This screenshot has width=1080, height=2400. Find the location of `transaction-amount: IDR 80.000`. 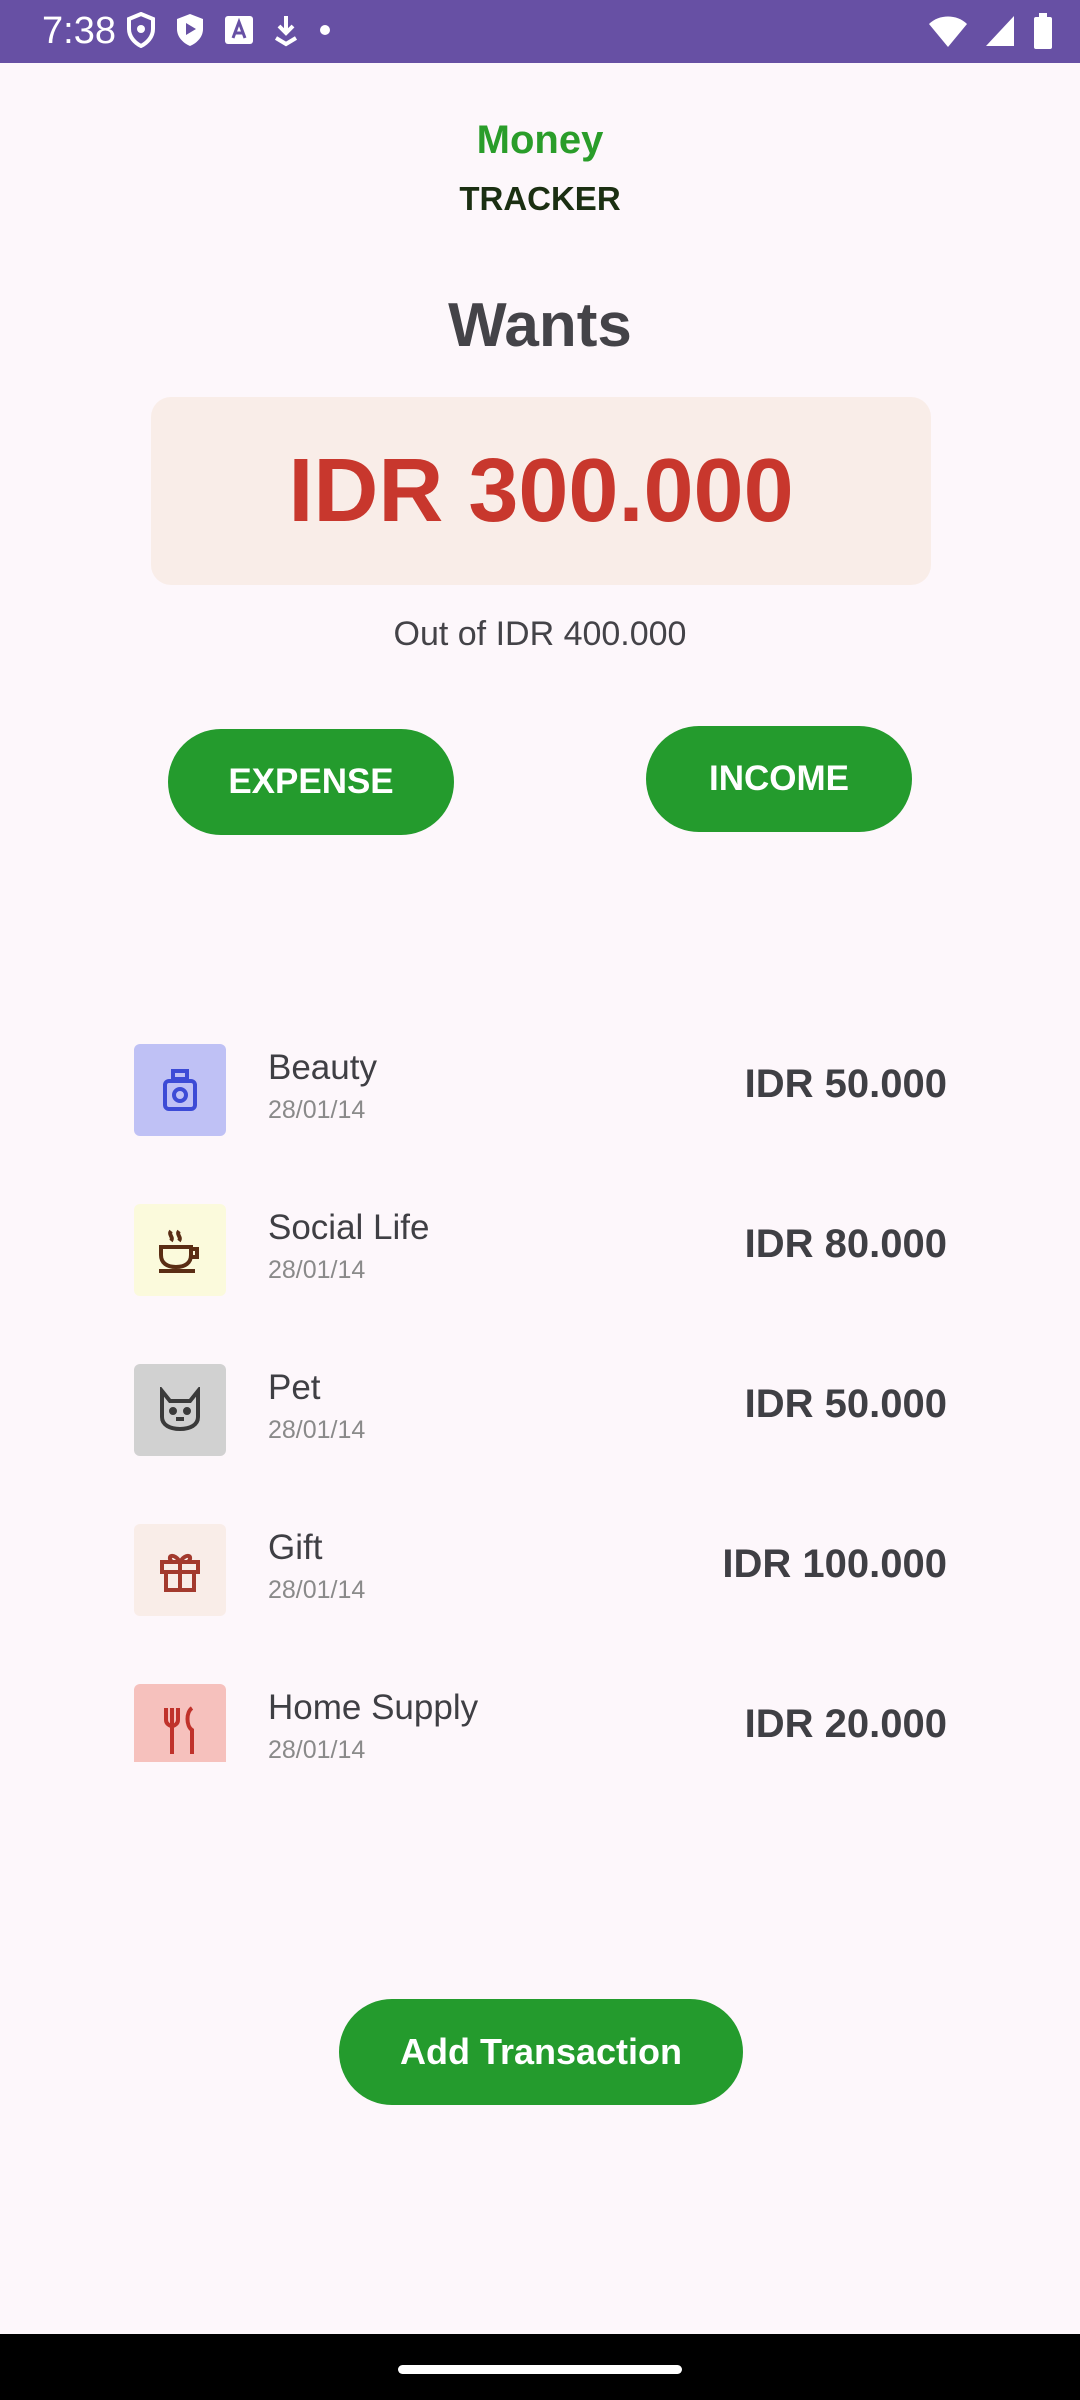

transaction-amount: IDR 80.000 is located at coordinates (845, 1244).